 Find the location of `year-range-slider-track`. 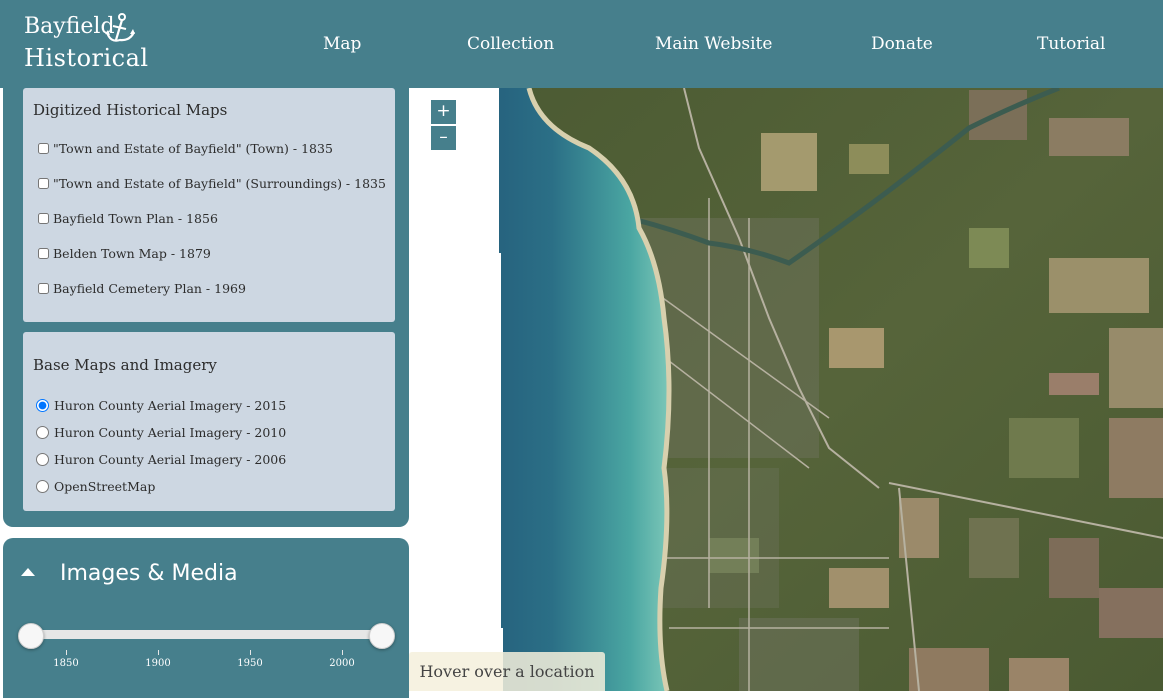

year-range-slider-track is located at coordinates (206, 634).